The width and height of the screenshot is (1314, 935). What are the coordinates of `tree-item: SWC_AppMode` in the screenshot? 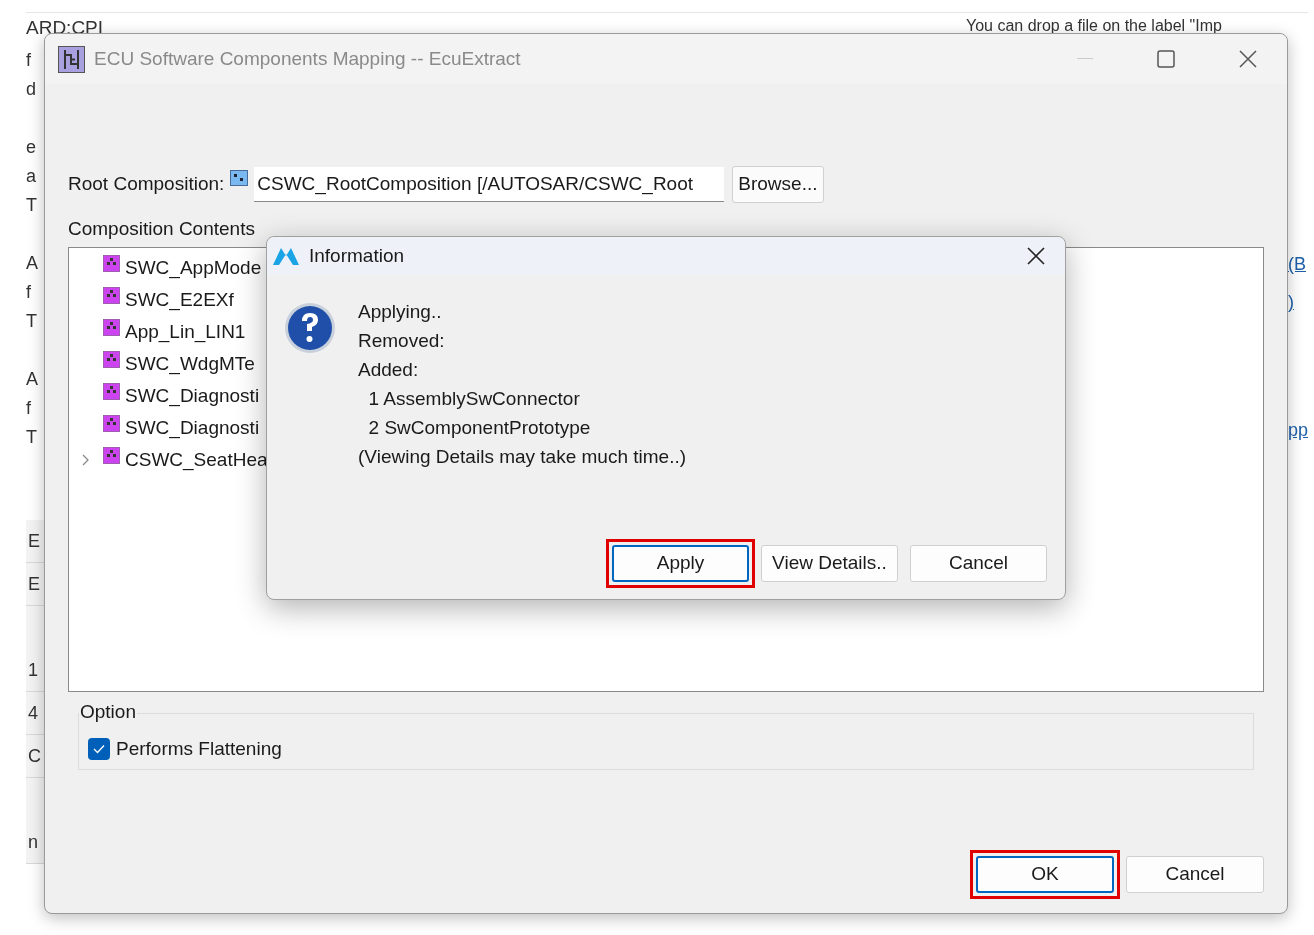 It's located at (193, 268).